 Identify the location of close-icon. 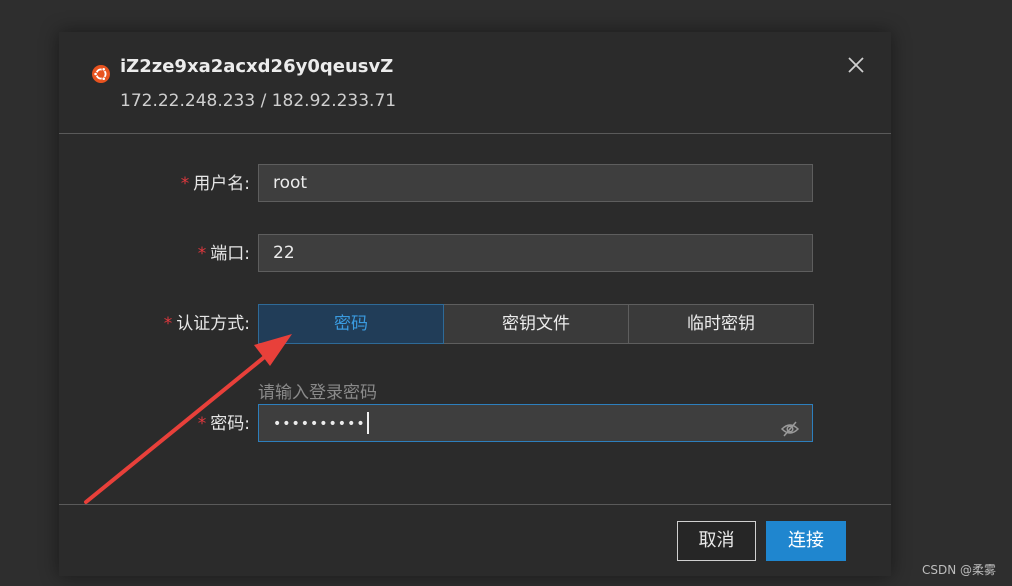
(856, 65).